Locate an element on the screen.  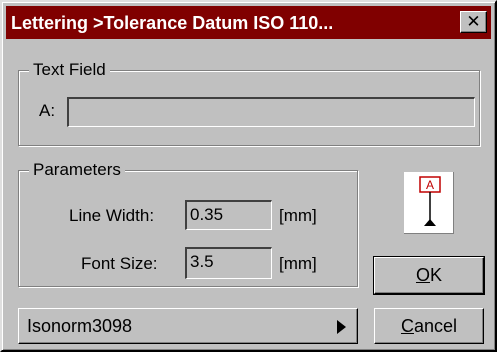
triangle-right-icon is located at coordinates (341, 327).